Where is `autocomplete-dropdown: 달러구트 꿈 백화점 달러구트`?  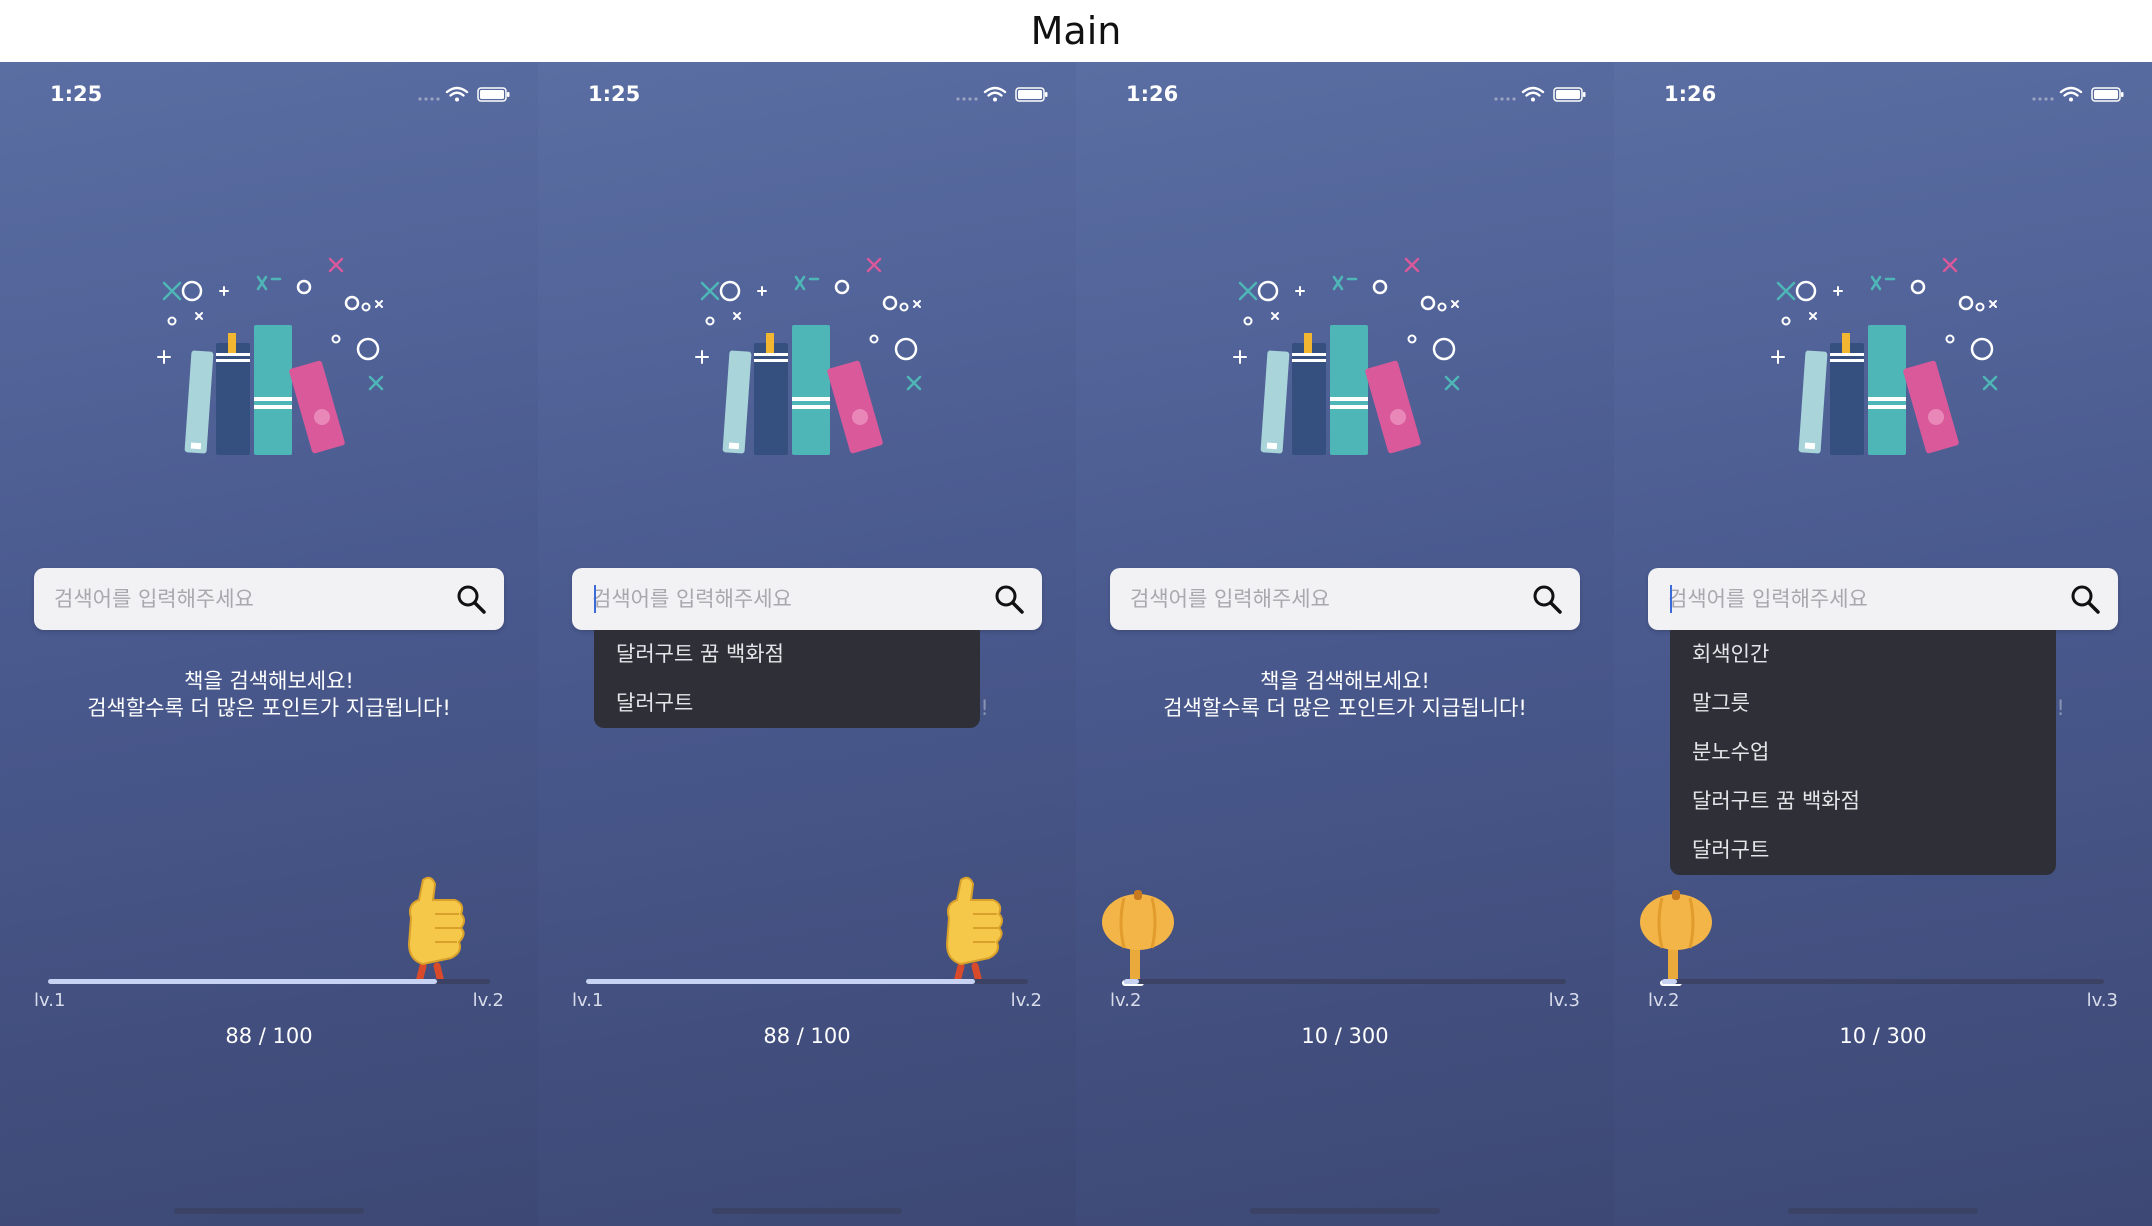 autocomplete-dropdown: 달러구트 꿈 백화점 달러구트 is located at coordinates (787, 679).